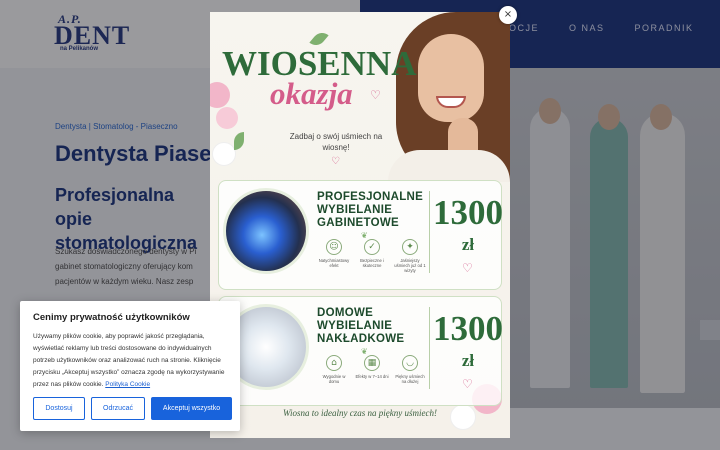  What do you see at coordinates (449, 166) in the screenshot?
I see `shoulder-shape` at bounding box center [449, 166].